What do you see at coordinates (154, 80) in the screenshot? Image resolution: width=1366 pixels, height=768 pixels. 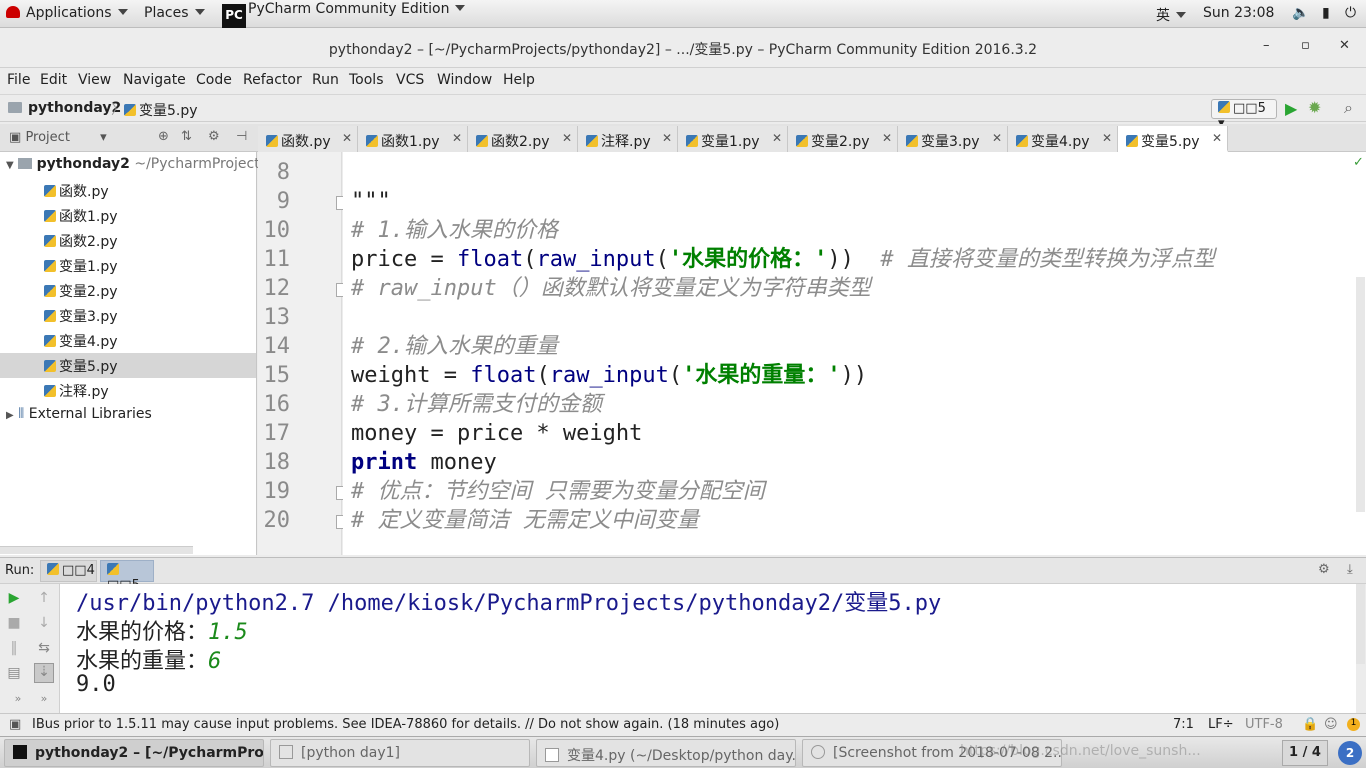 I see `menu-navigate: Navigate` at bounding box center [154, 80].